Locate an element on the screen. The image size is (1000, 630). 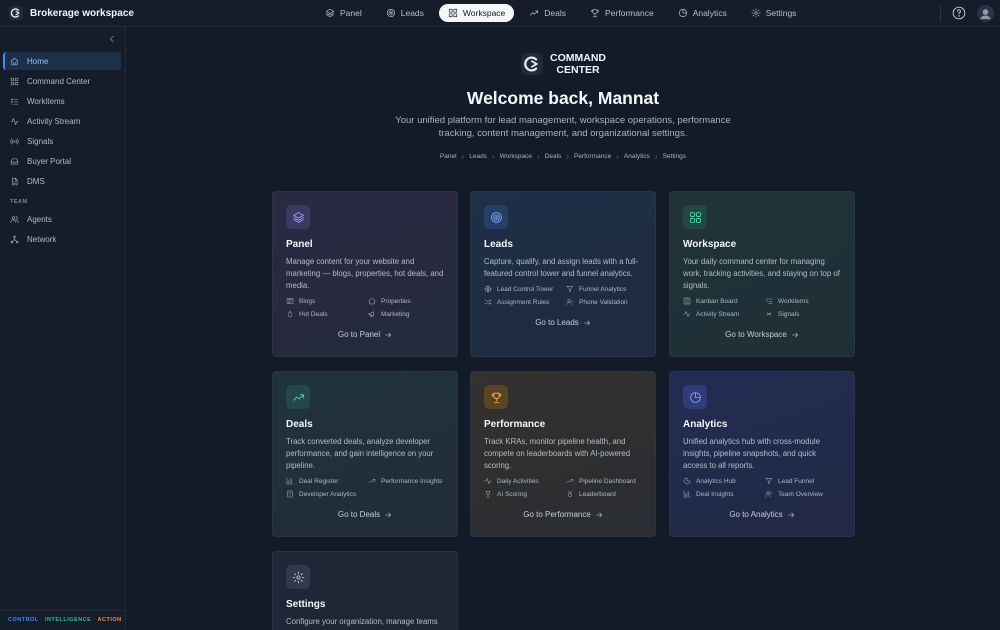
link-deal-register: Deal Register is located at coordinates (327, 481).